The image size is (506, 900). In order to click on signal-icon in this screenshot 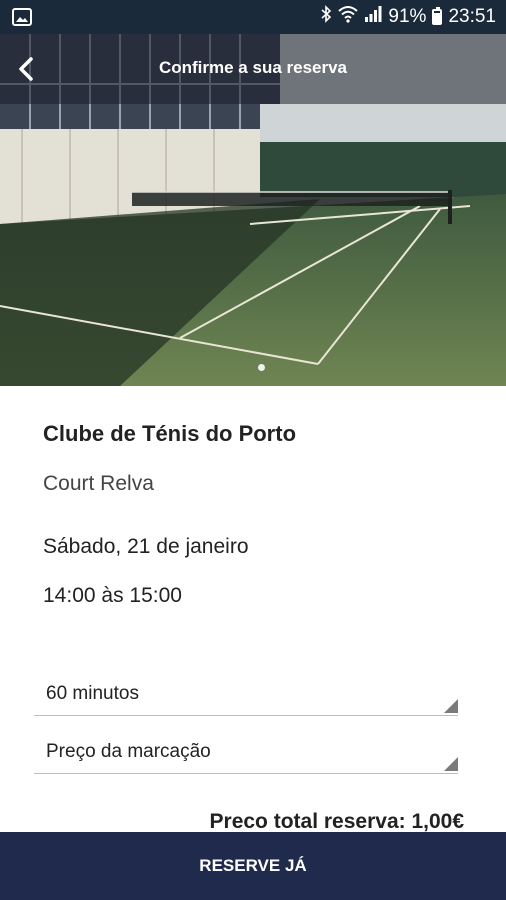, I will do `click(373, 17)`.